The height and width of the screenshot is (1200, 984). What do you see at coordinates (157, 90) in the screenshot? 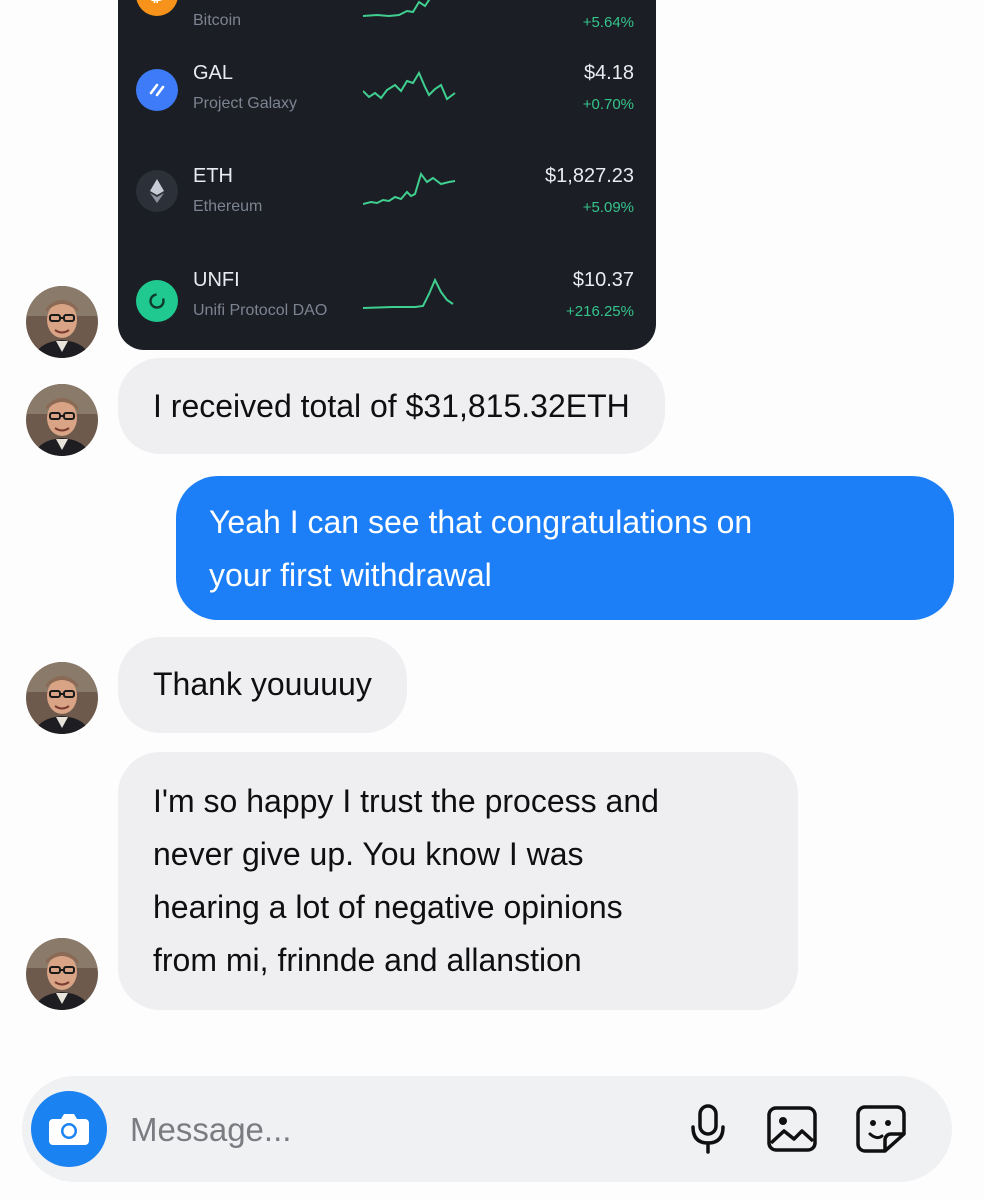
I see `project-galaxy-icon` at bounding box center [157, 90].